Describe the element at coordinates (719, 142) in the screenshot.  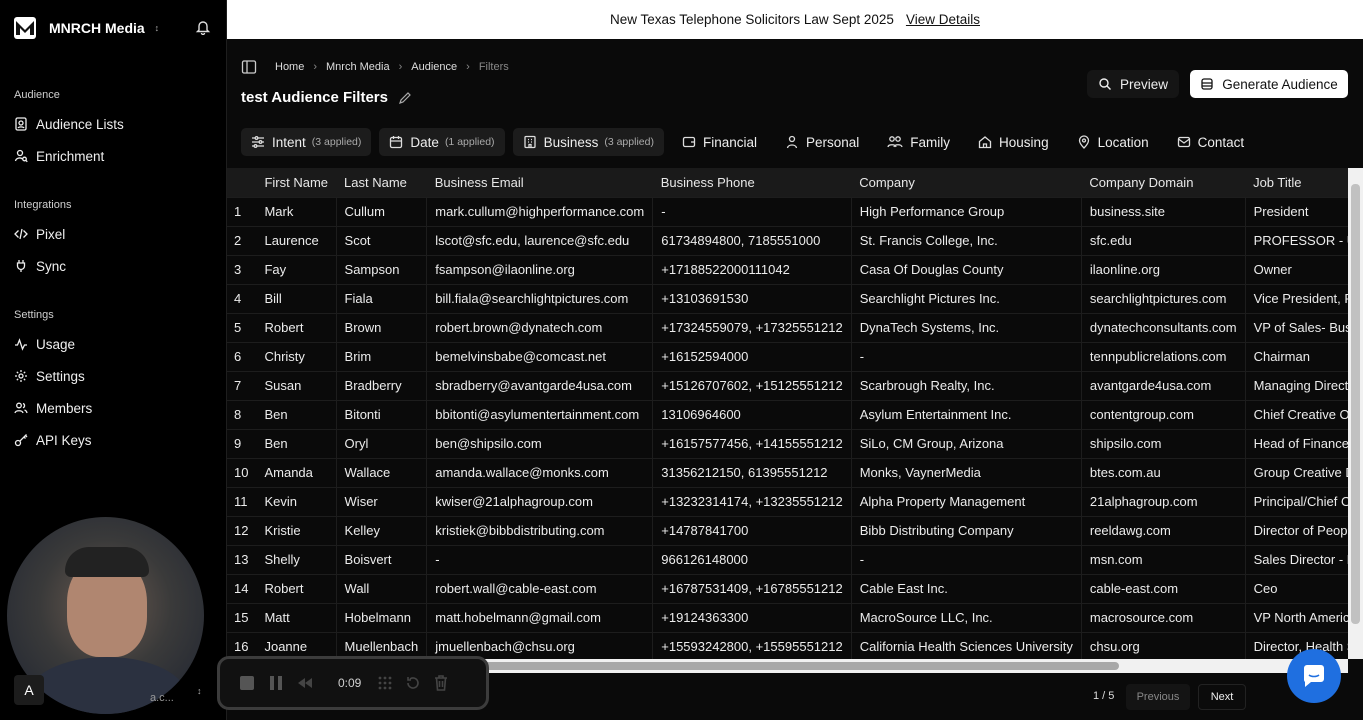
I see `tab-financial: Financial` at that location.